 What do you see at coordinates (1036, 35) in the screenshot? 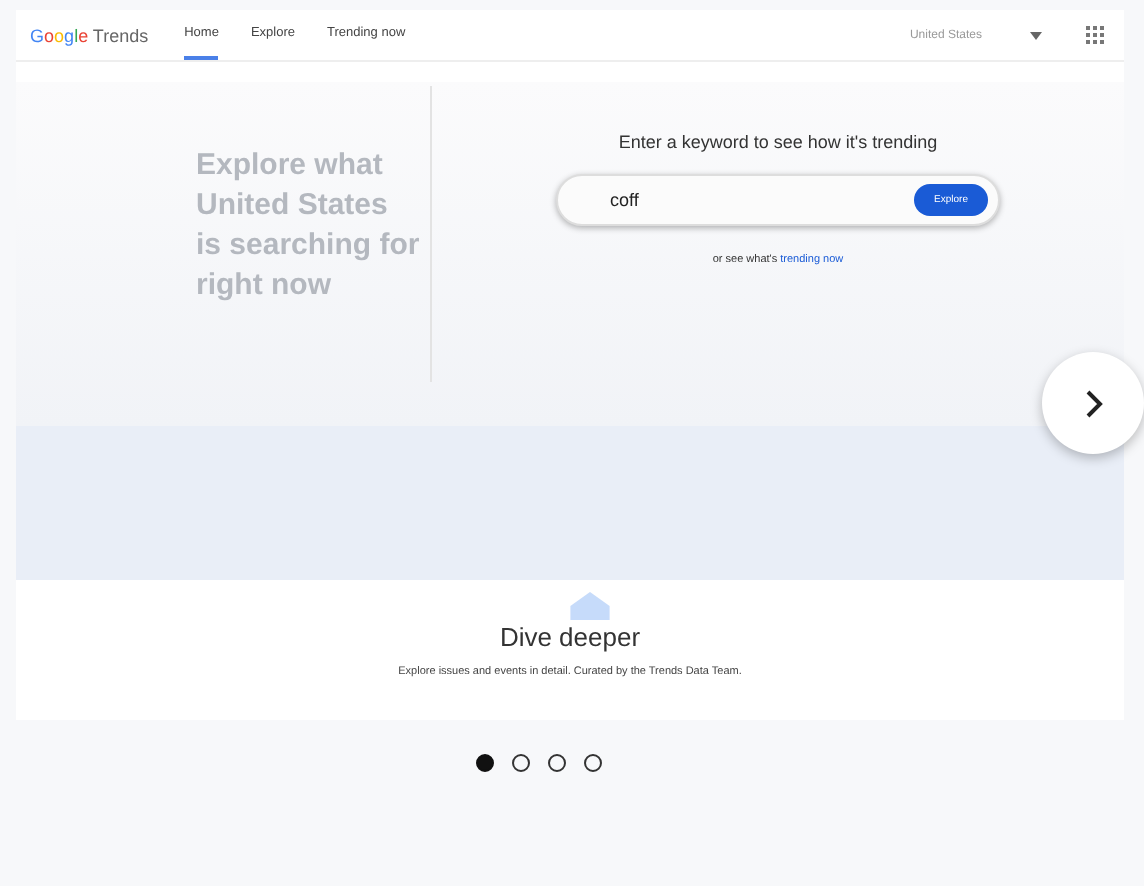
I see `caret-icon` at bounding box center [1036, 35].